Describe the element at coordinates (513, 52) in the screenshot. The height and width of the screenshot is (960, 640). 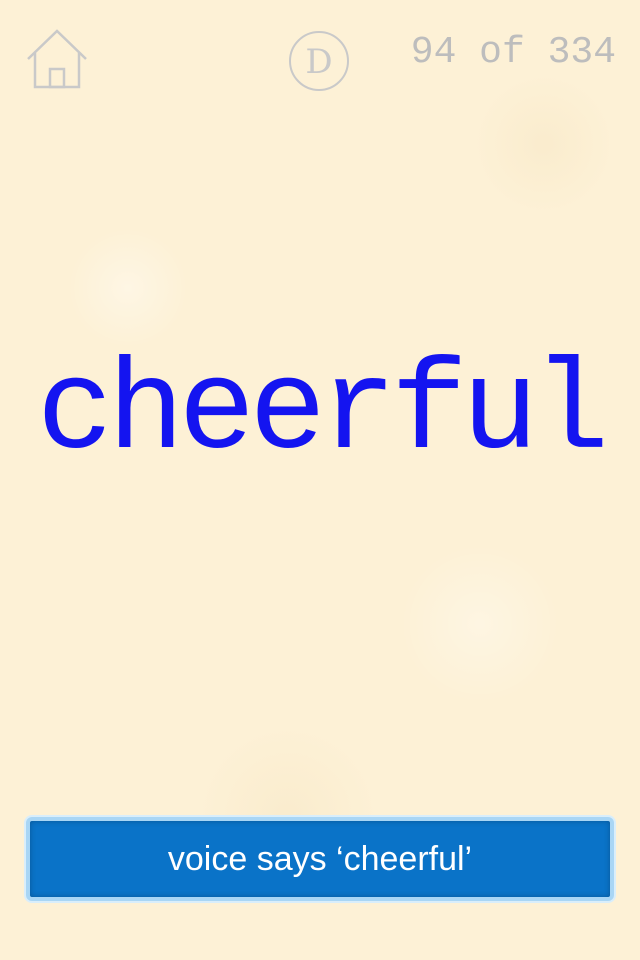
I see `card-counter: 94 of 334` at that location.